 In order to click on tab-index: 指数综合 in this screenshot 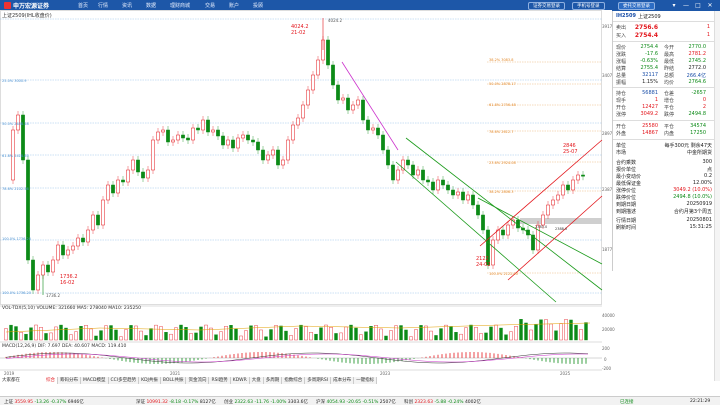, I will do `click(294, 380)`.